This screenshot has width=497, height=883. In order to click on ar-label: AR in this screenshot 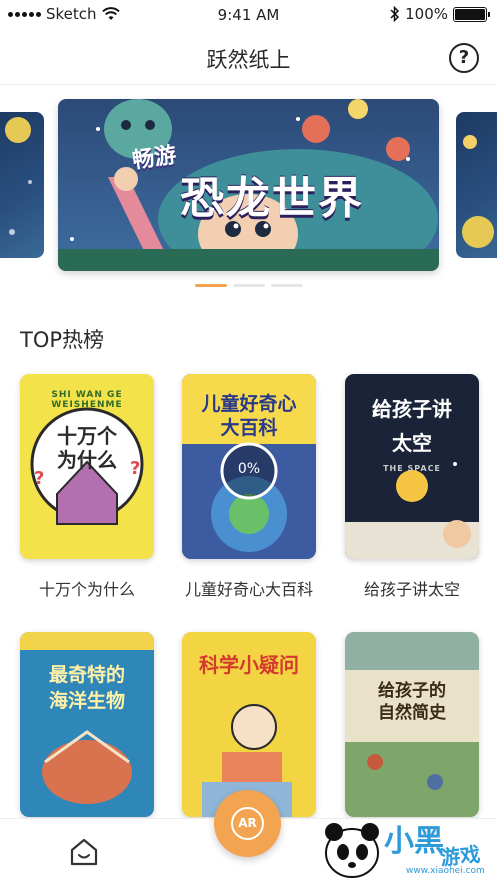, I will do `click(247, 823)`.